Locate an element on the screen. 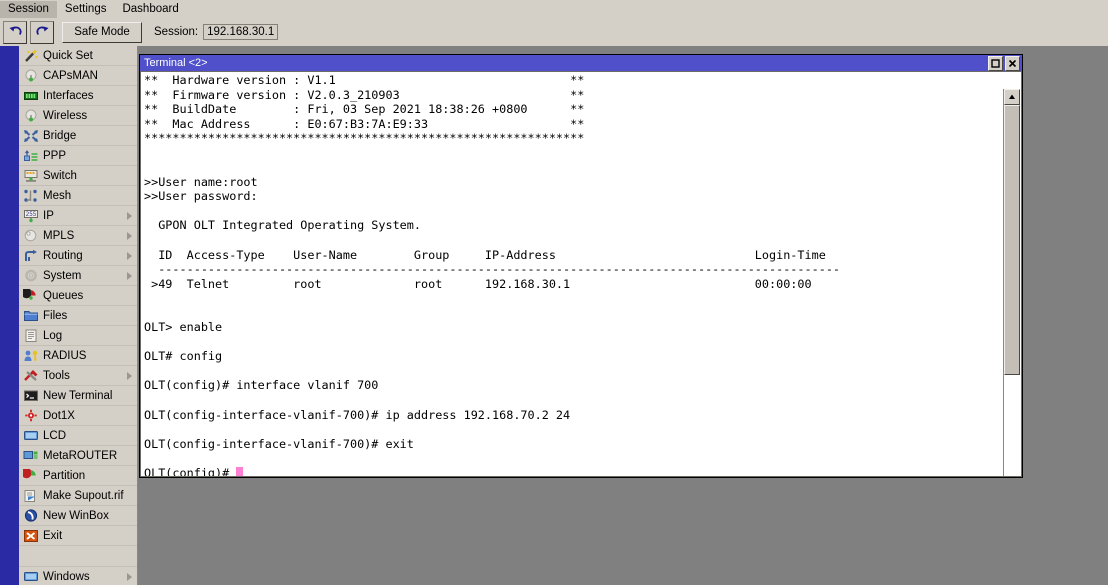  sidebar-item-lcd: LCD is located at coordinates (78, 436).